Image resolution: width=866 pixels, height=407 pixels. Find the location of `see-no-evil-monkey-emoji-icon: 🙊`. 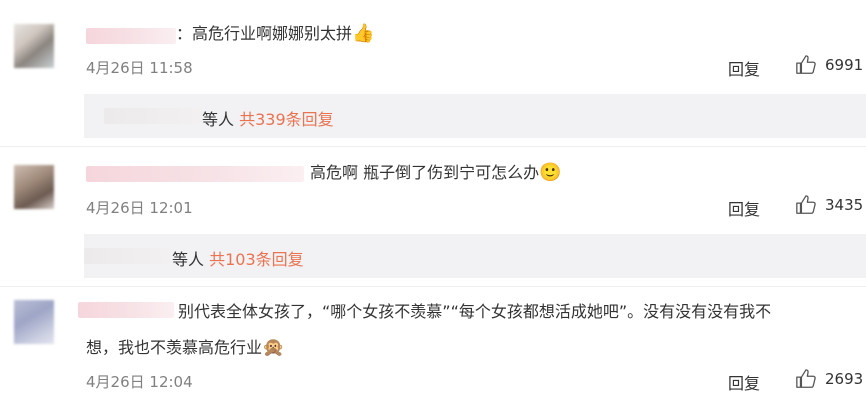

see-no-evil-monkey-emoji-icon: 🙊 is located at coordinates (273, 347).